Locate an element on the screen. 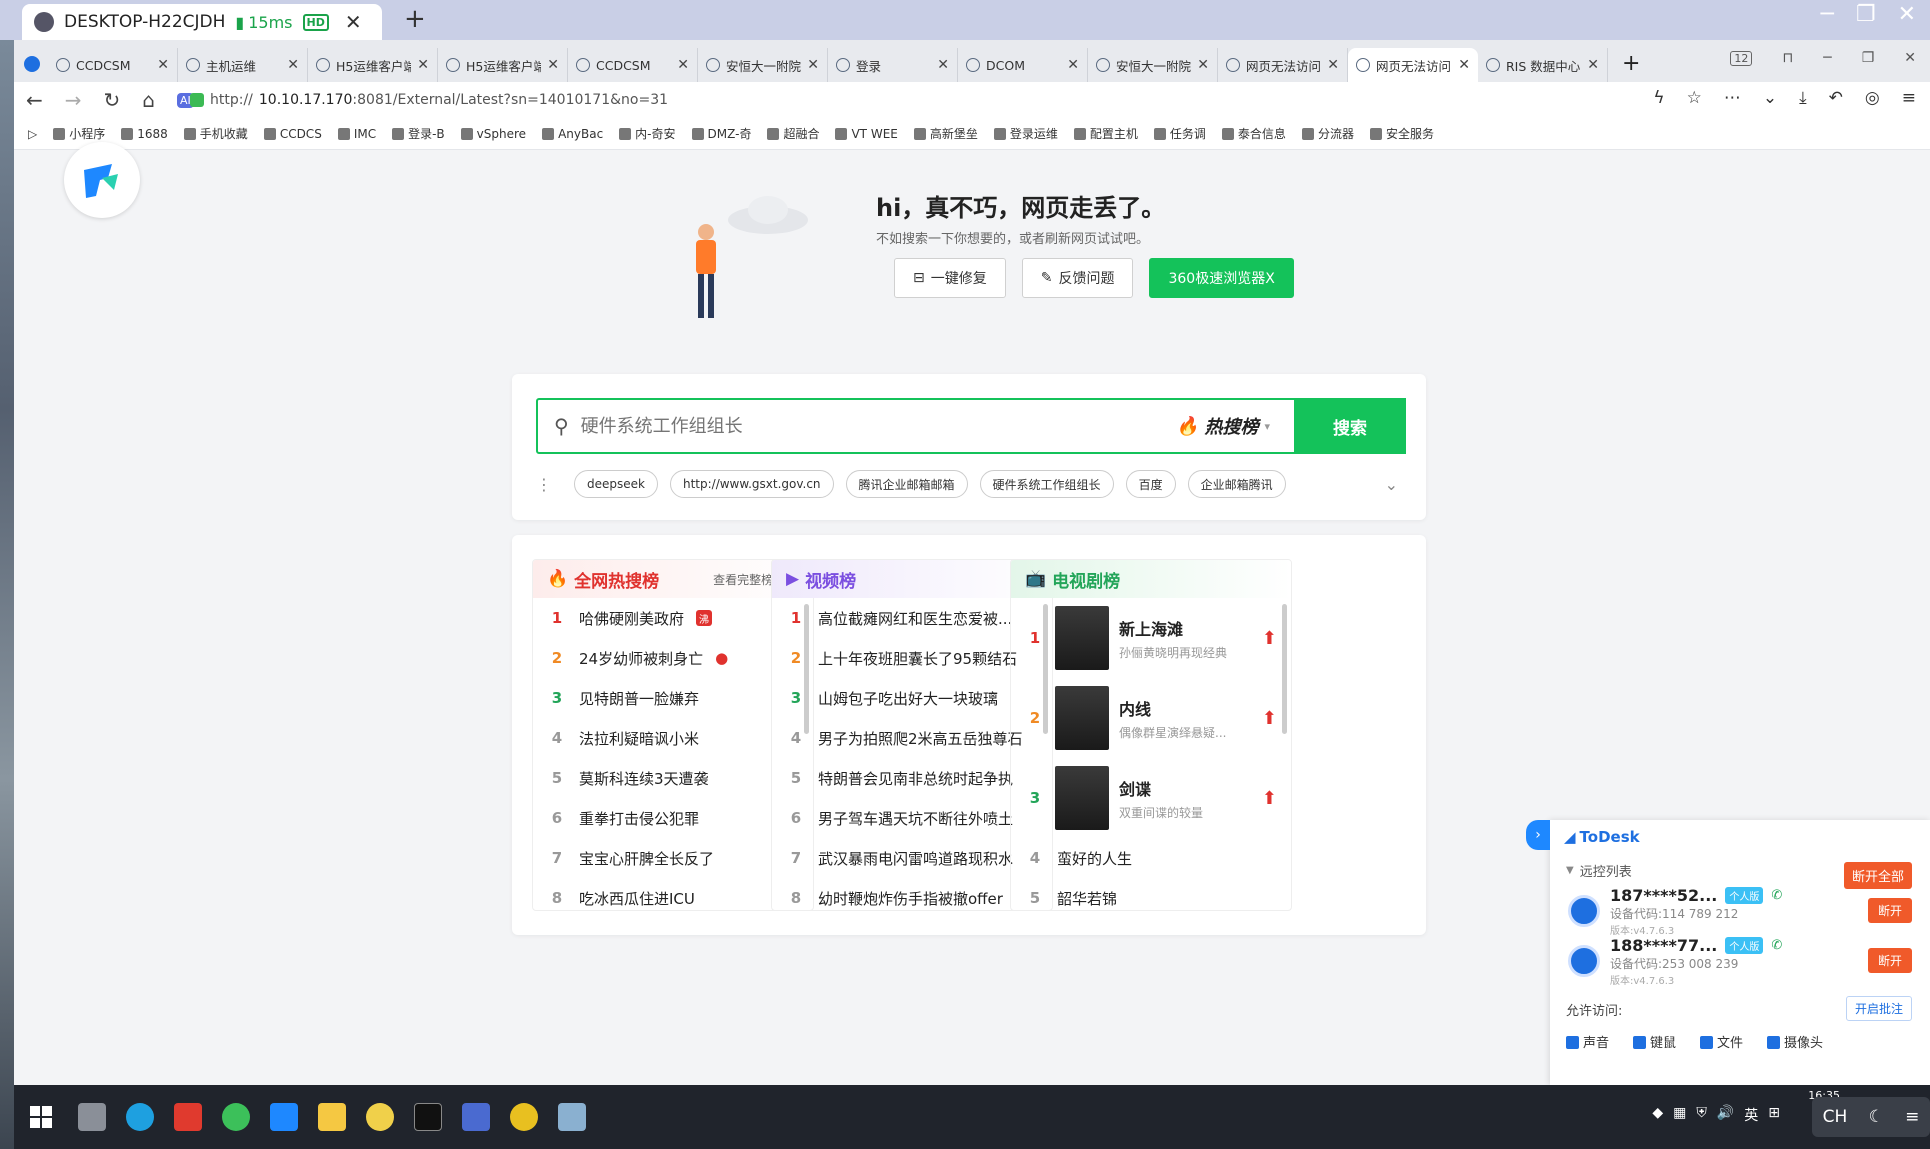  browser-tab: CCDCSM ✕ is located at coordinates (633, 65).